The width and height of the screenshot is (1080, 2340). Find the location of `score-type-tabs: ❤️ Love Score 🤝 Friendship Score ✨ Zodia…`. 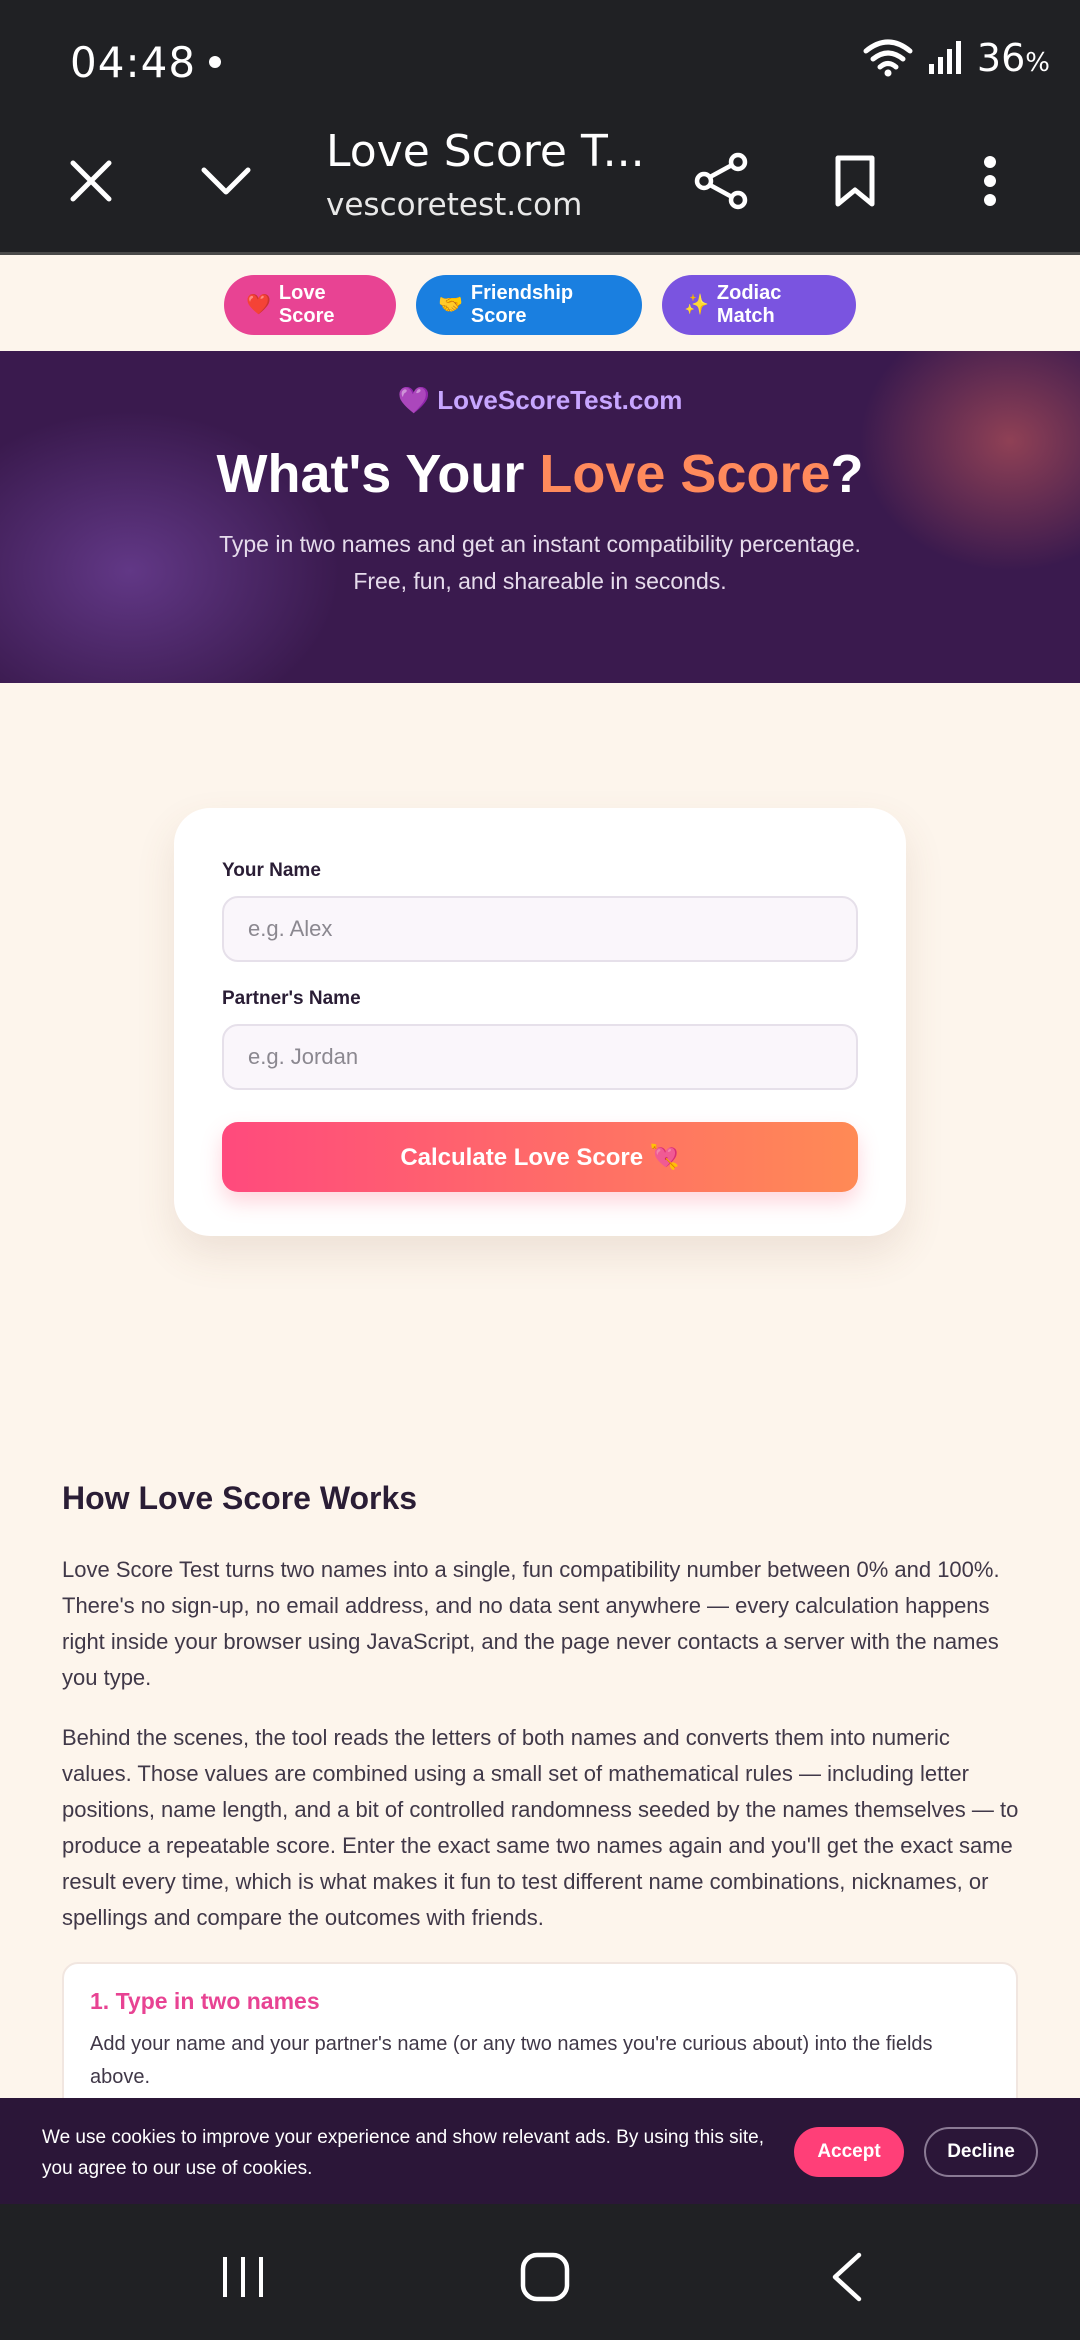

score-type-tabs: ❤️ Love Score 🤝 Friendship Score ✨ Zodia… is located at coordinates (540, 304).